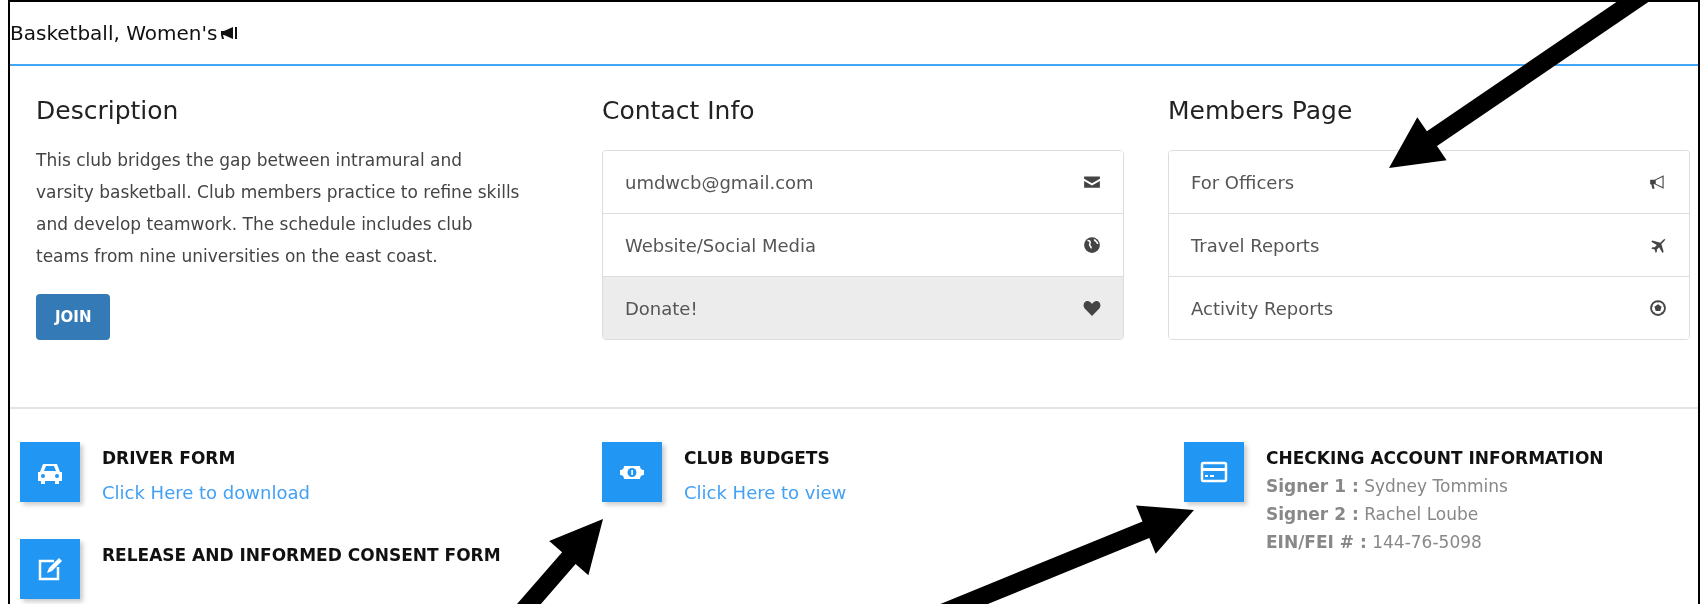 The image size is (1702, 604). Describe the element at coordinates (169, 458) in the screenshot. I see `resource-title: DRIVER FORM` at that location.